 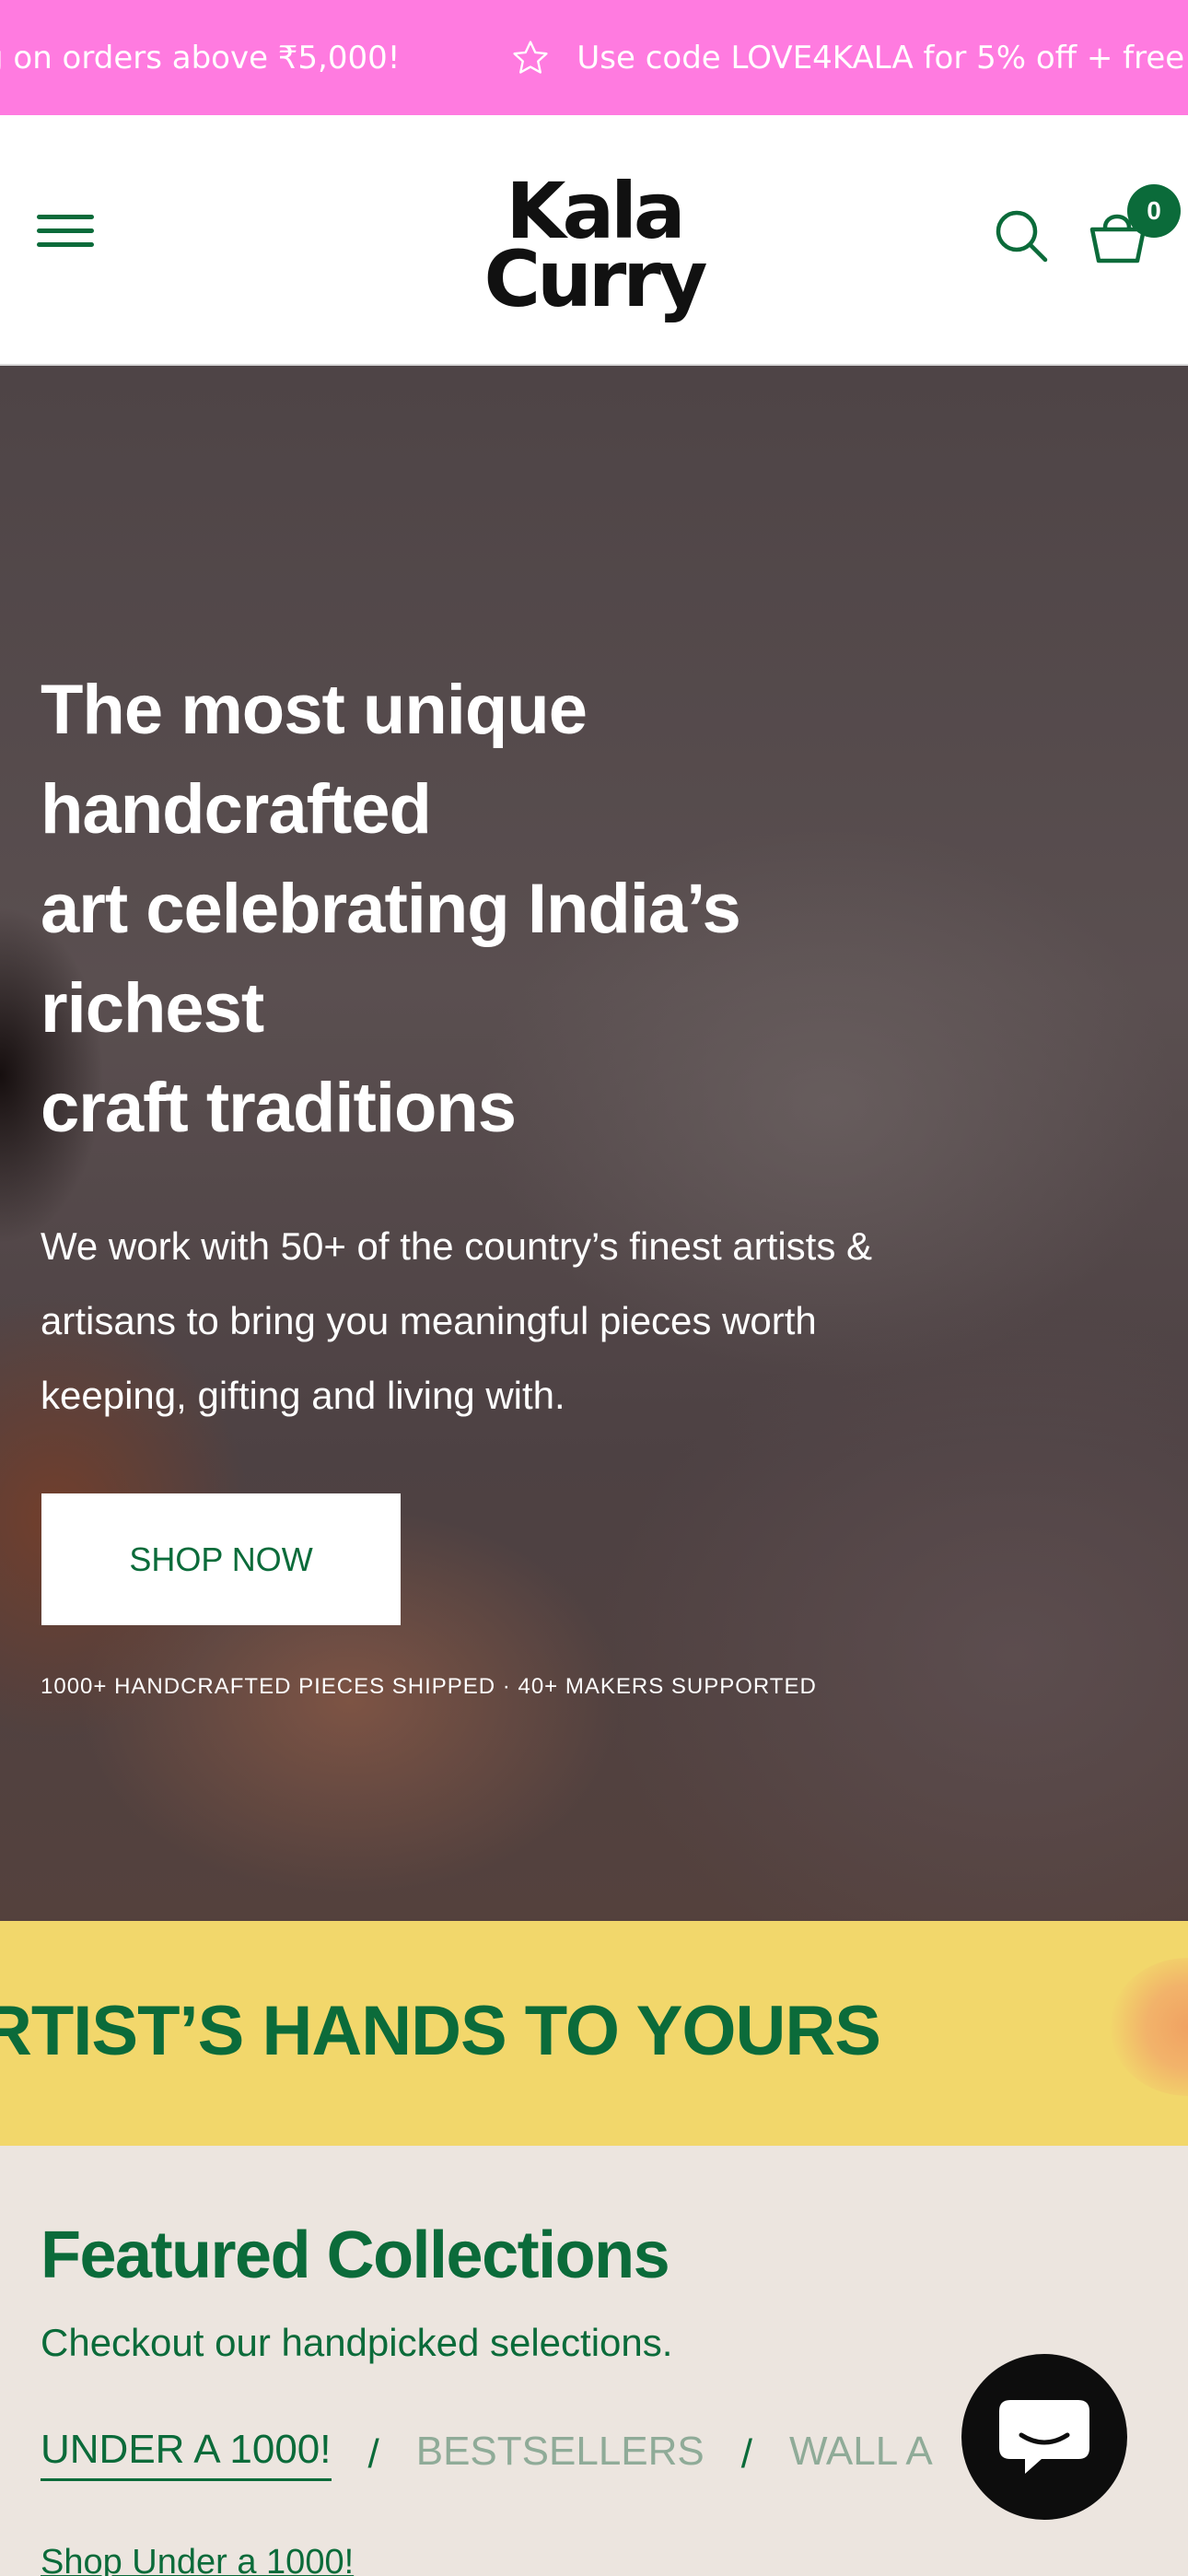 I want to click on star-outline-icon, so click(x=531, y=57).